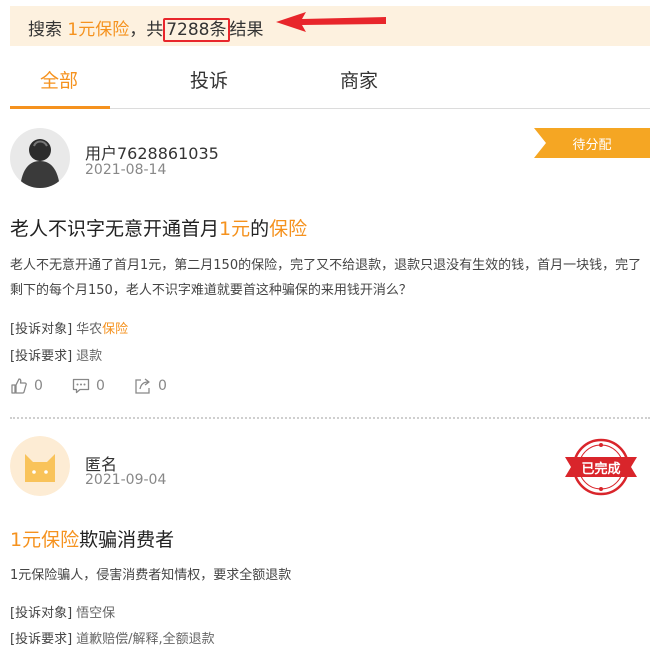  I want to click on thumbs-up-icon, so click(19, 386).